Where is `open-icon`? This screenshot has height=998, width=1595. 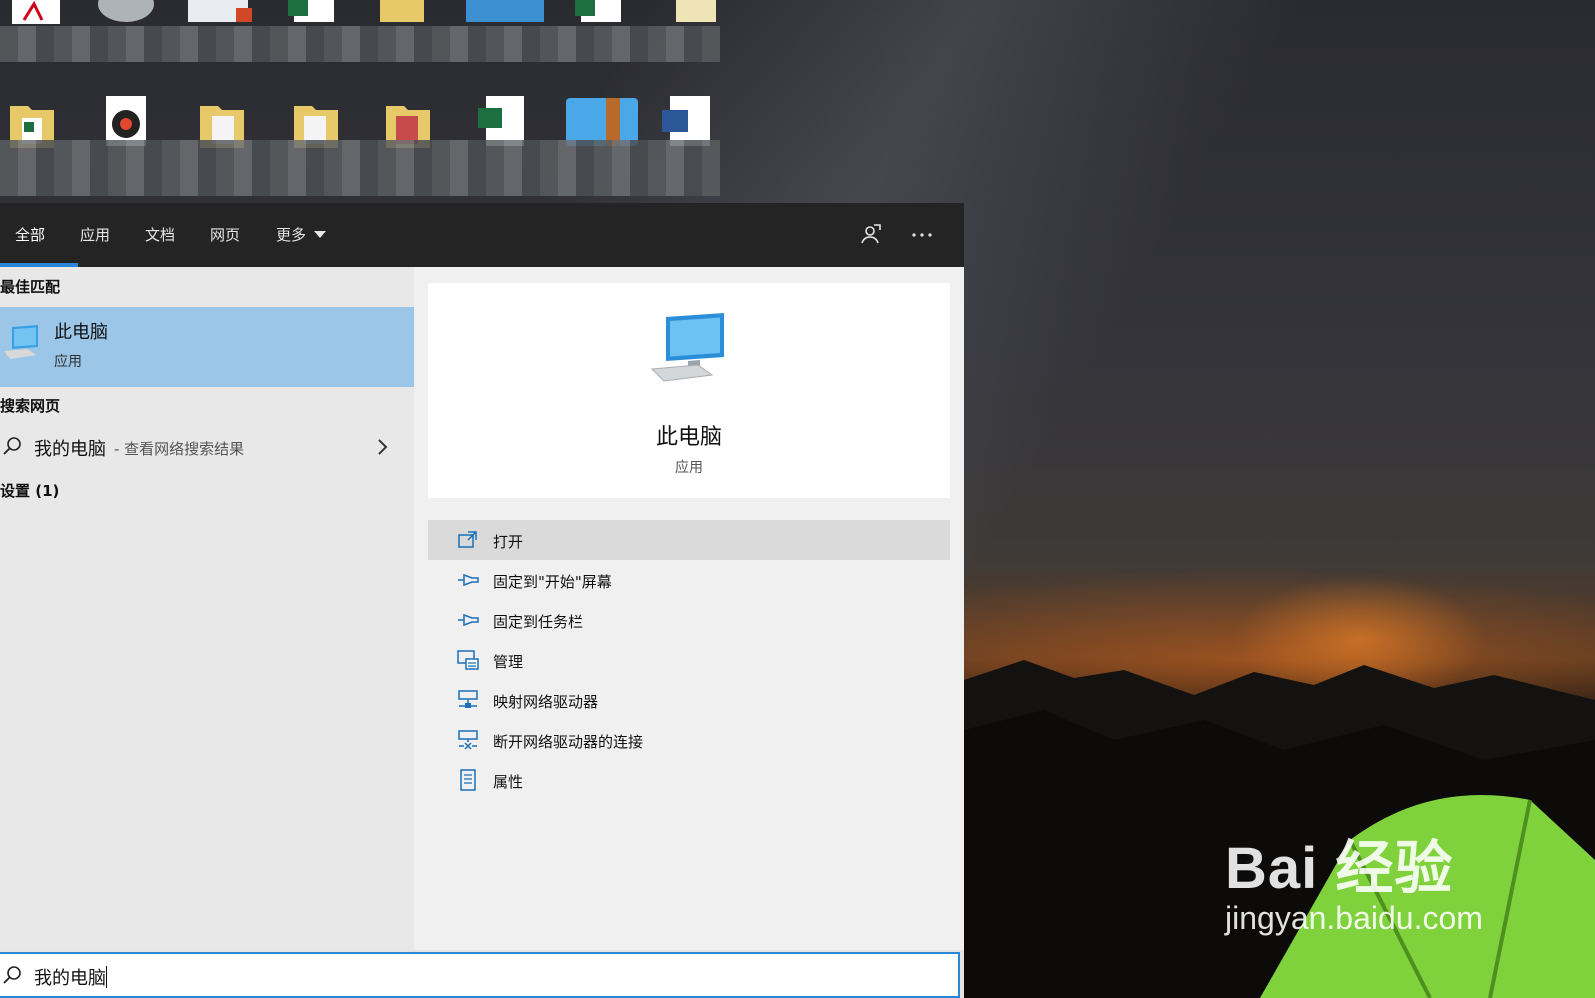 open-icon is located at coordinates (468, 540).